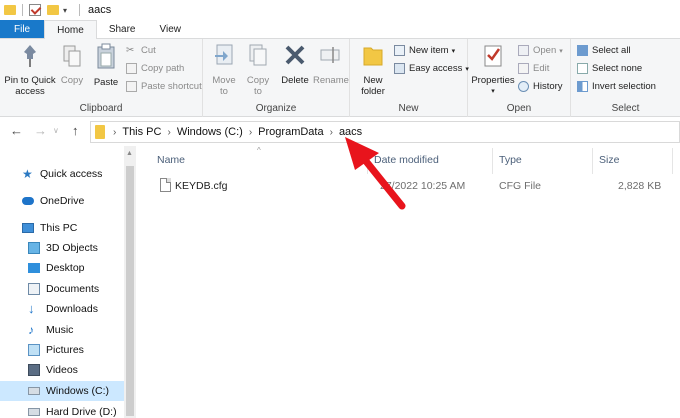  What do you see at coordinates (640, 186) in the screenshot?
I see `file-size: 2,828 KB` at bounding box center [640, 186].